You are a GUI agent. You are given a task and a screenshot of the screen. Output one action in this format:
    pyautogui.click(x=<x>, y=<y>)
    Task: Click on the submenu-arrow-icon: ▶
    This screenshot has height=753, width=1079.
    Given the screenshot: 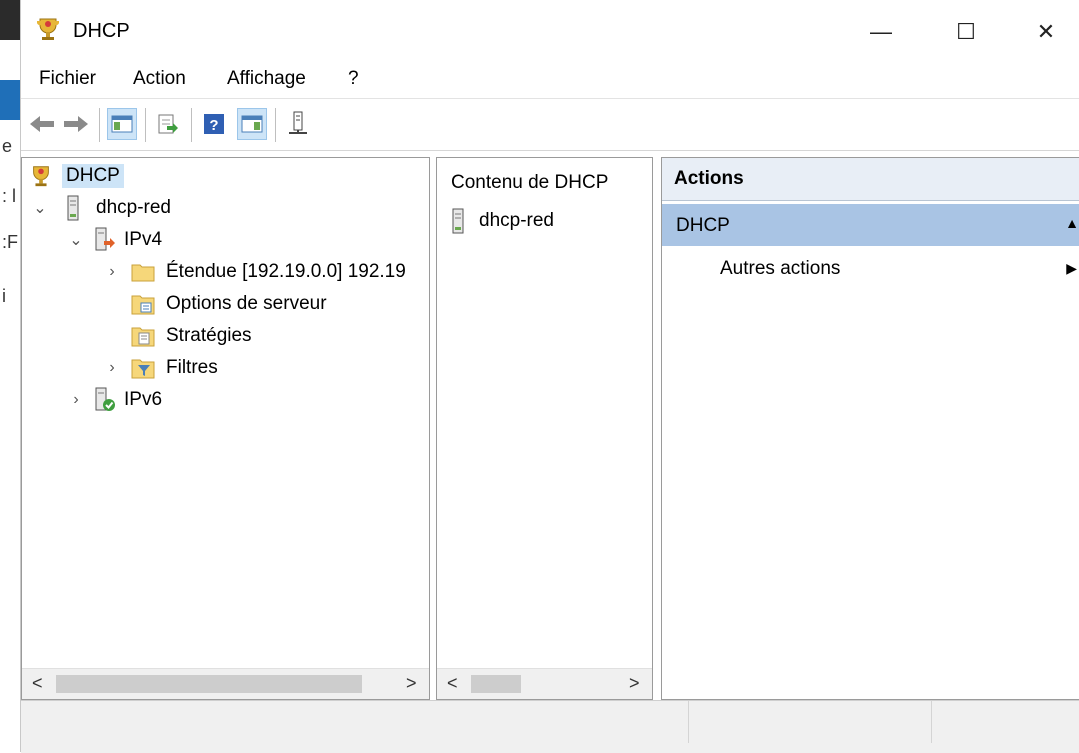 What is the action you would take?
    pyautogui.click(x=1071, y=268)
    